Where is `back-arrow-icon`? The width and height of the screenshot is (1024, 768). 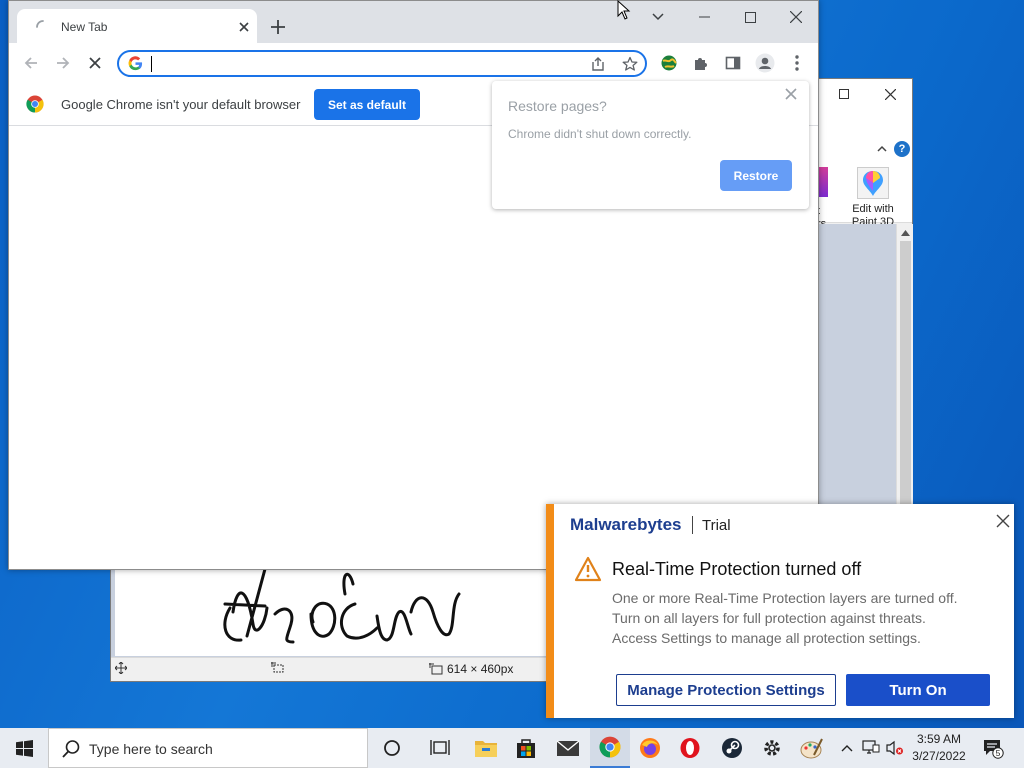 back-arrow-icon is located at coordinates (30, 63).